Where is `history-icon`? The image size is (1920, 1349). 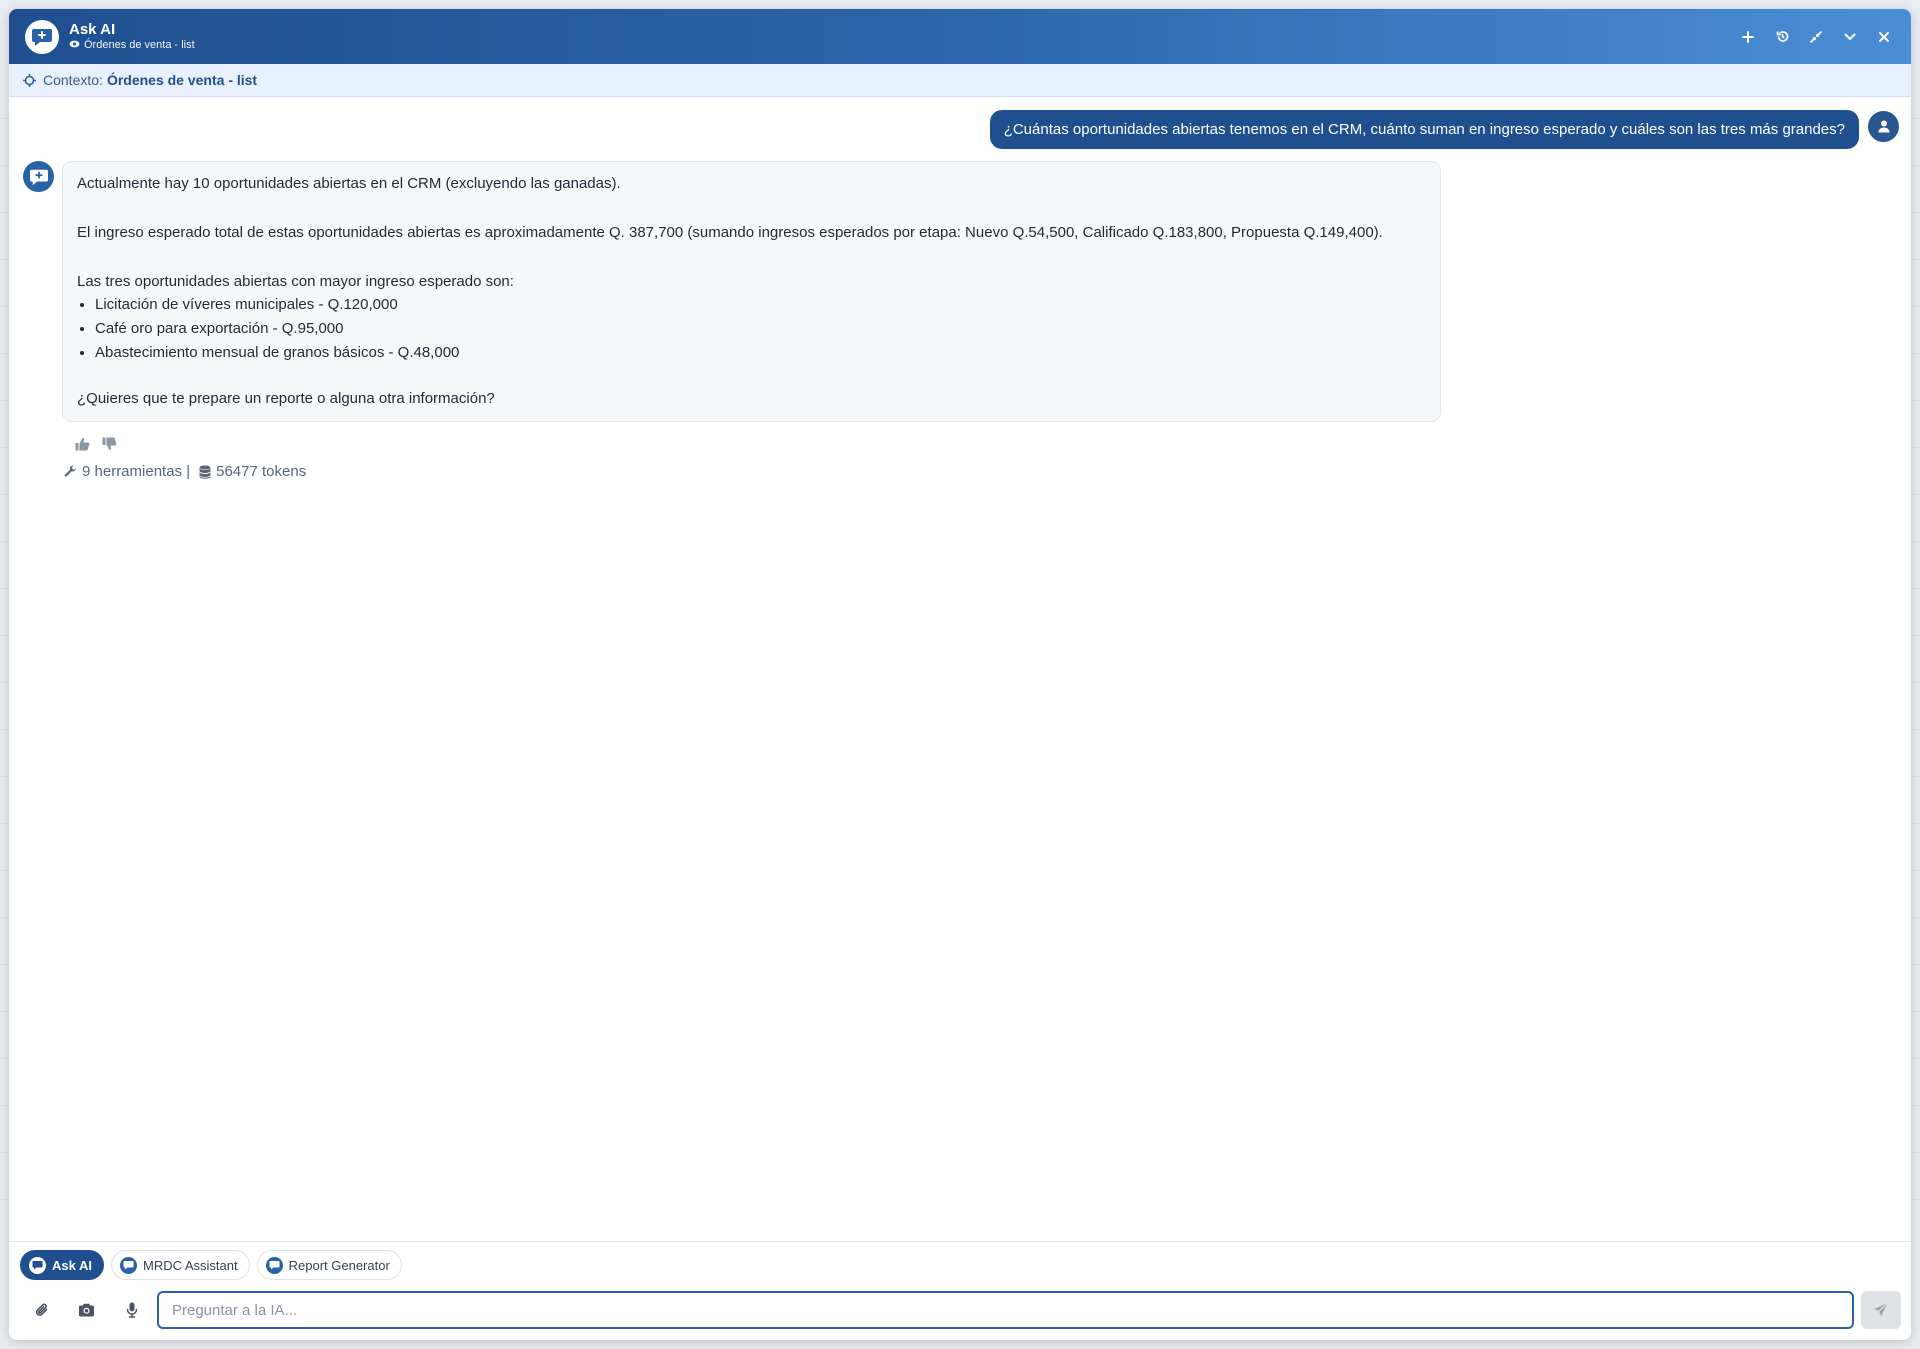
history-icon is located at coordinates (1782, 36).